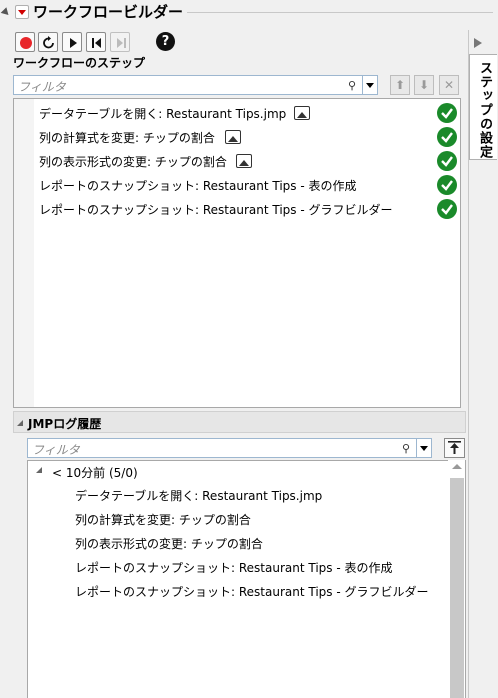 This screenshot has height=698, width=498. What do you see at coordinates (484, 110) in the screenshot?
I see `step-settings-tab-label: ステップの設定` at bounding box center [484, 110].